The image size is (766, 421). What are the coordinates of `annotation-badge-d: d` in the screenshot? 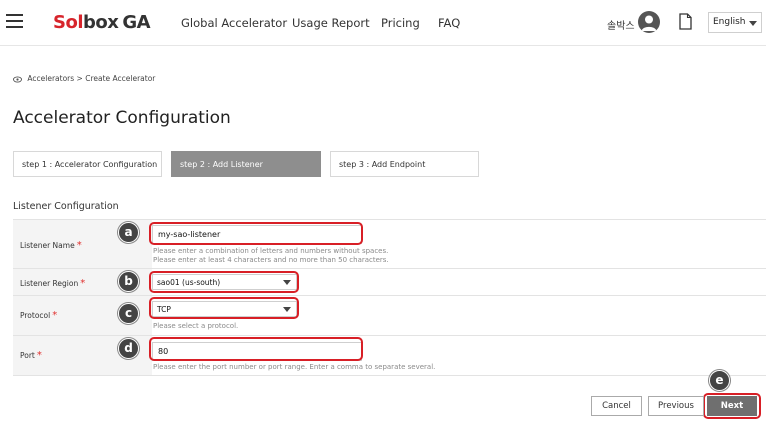 It's located at (128, 348).